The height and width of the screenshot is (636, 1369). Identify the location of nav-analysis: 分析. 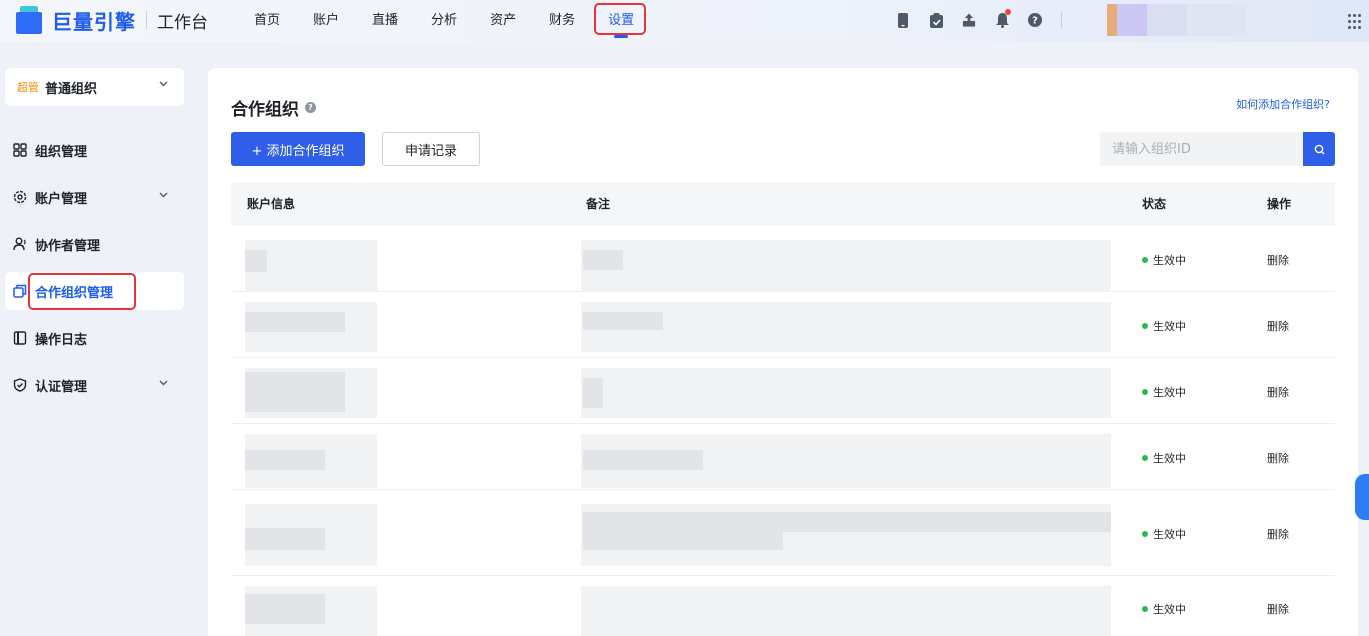
(444, 21).